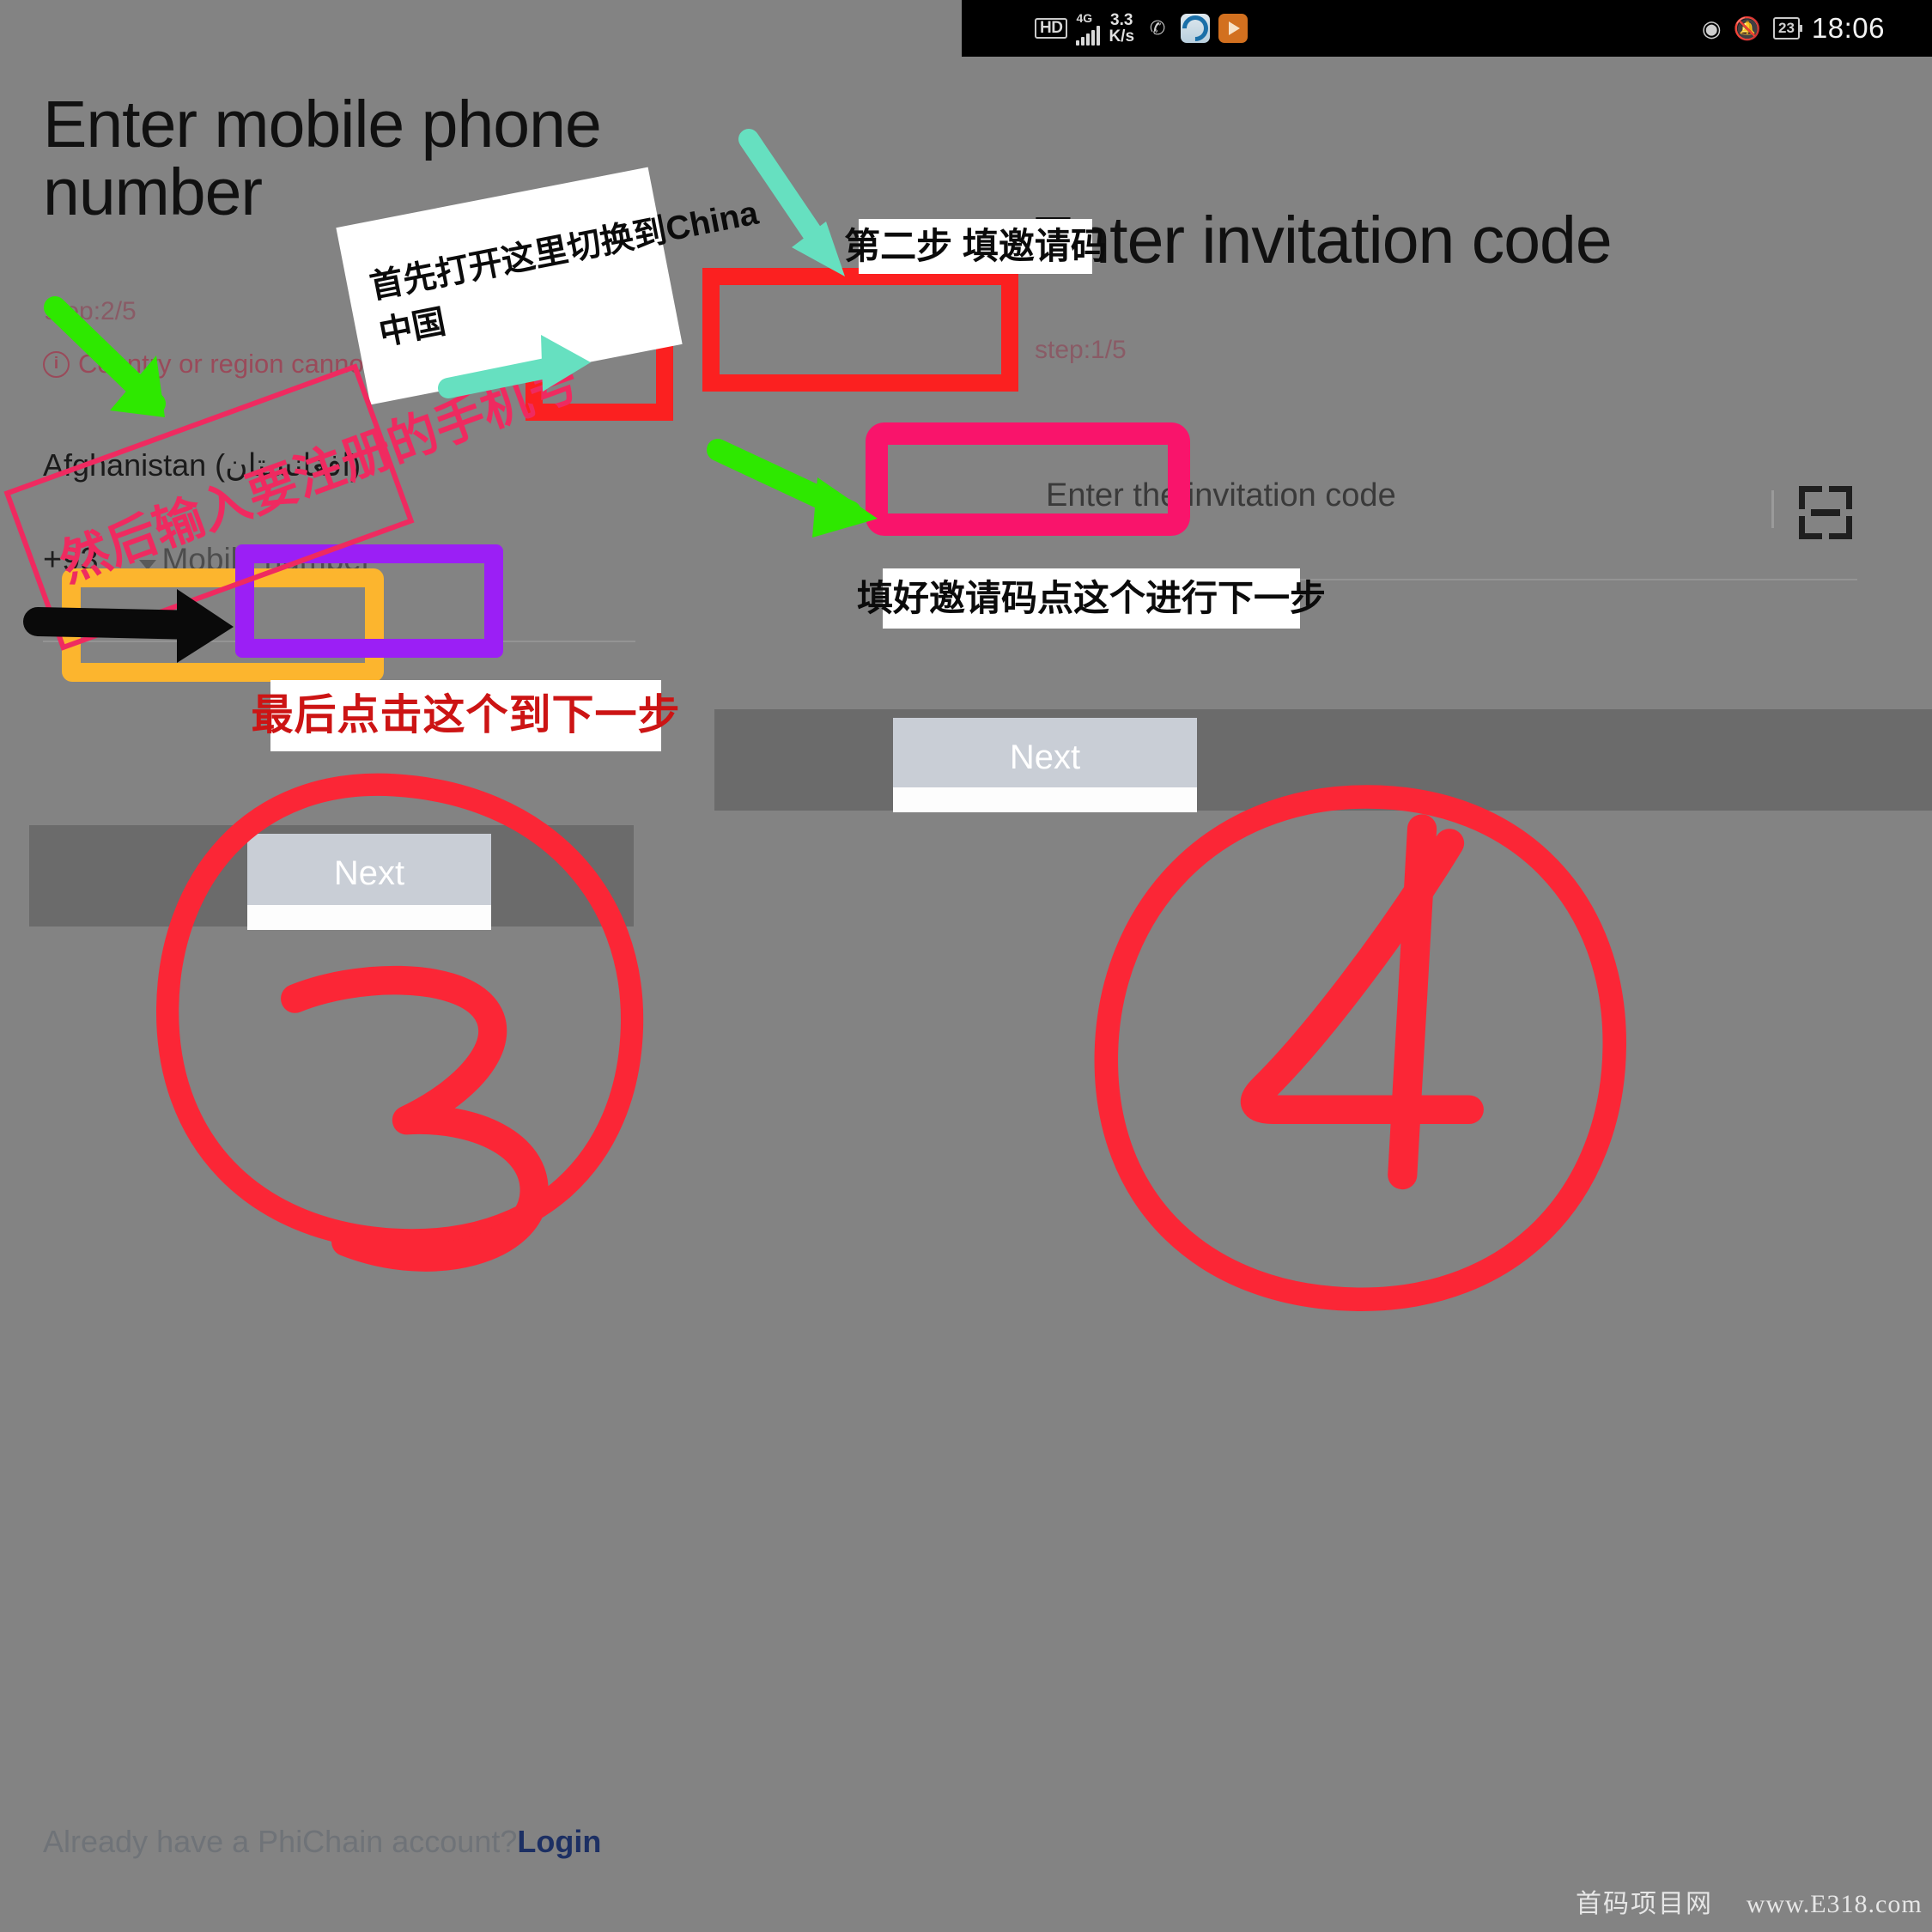  I want to click on network-type-label: 4G, so click(1085, 17).